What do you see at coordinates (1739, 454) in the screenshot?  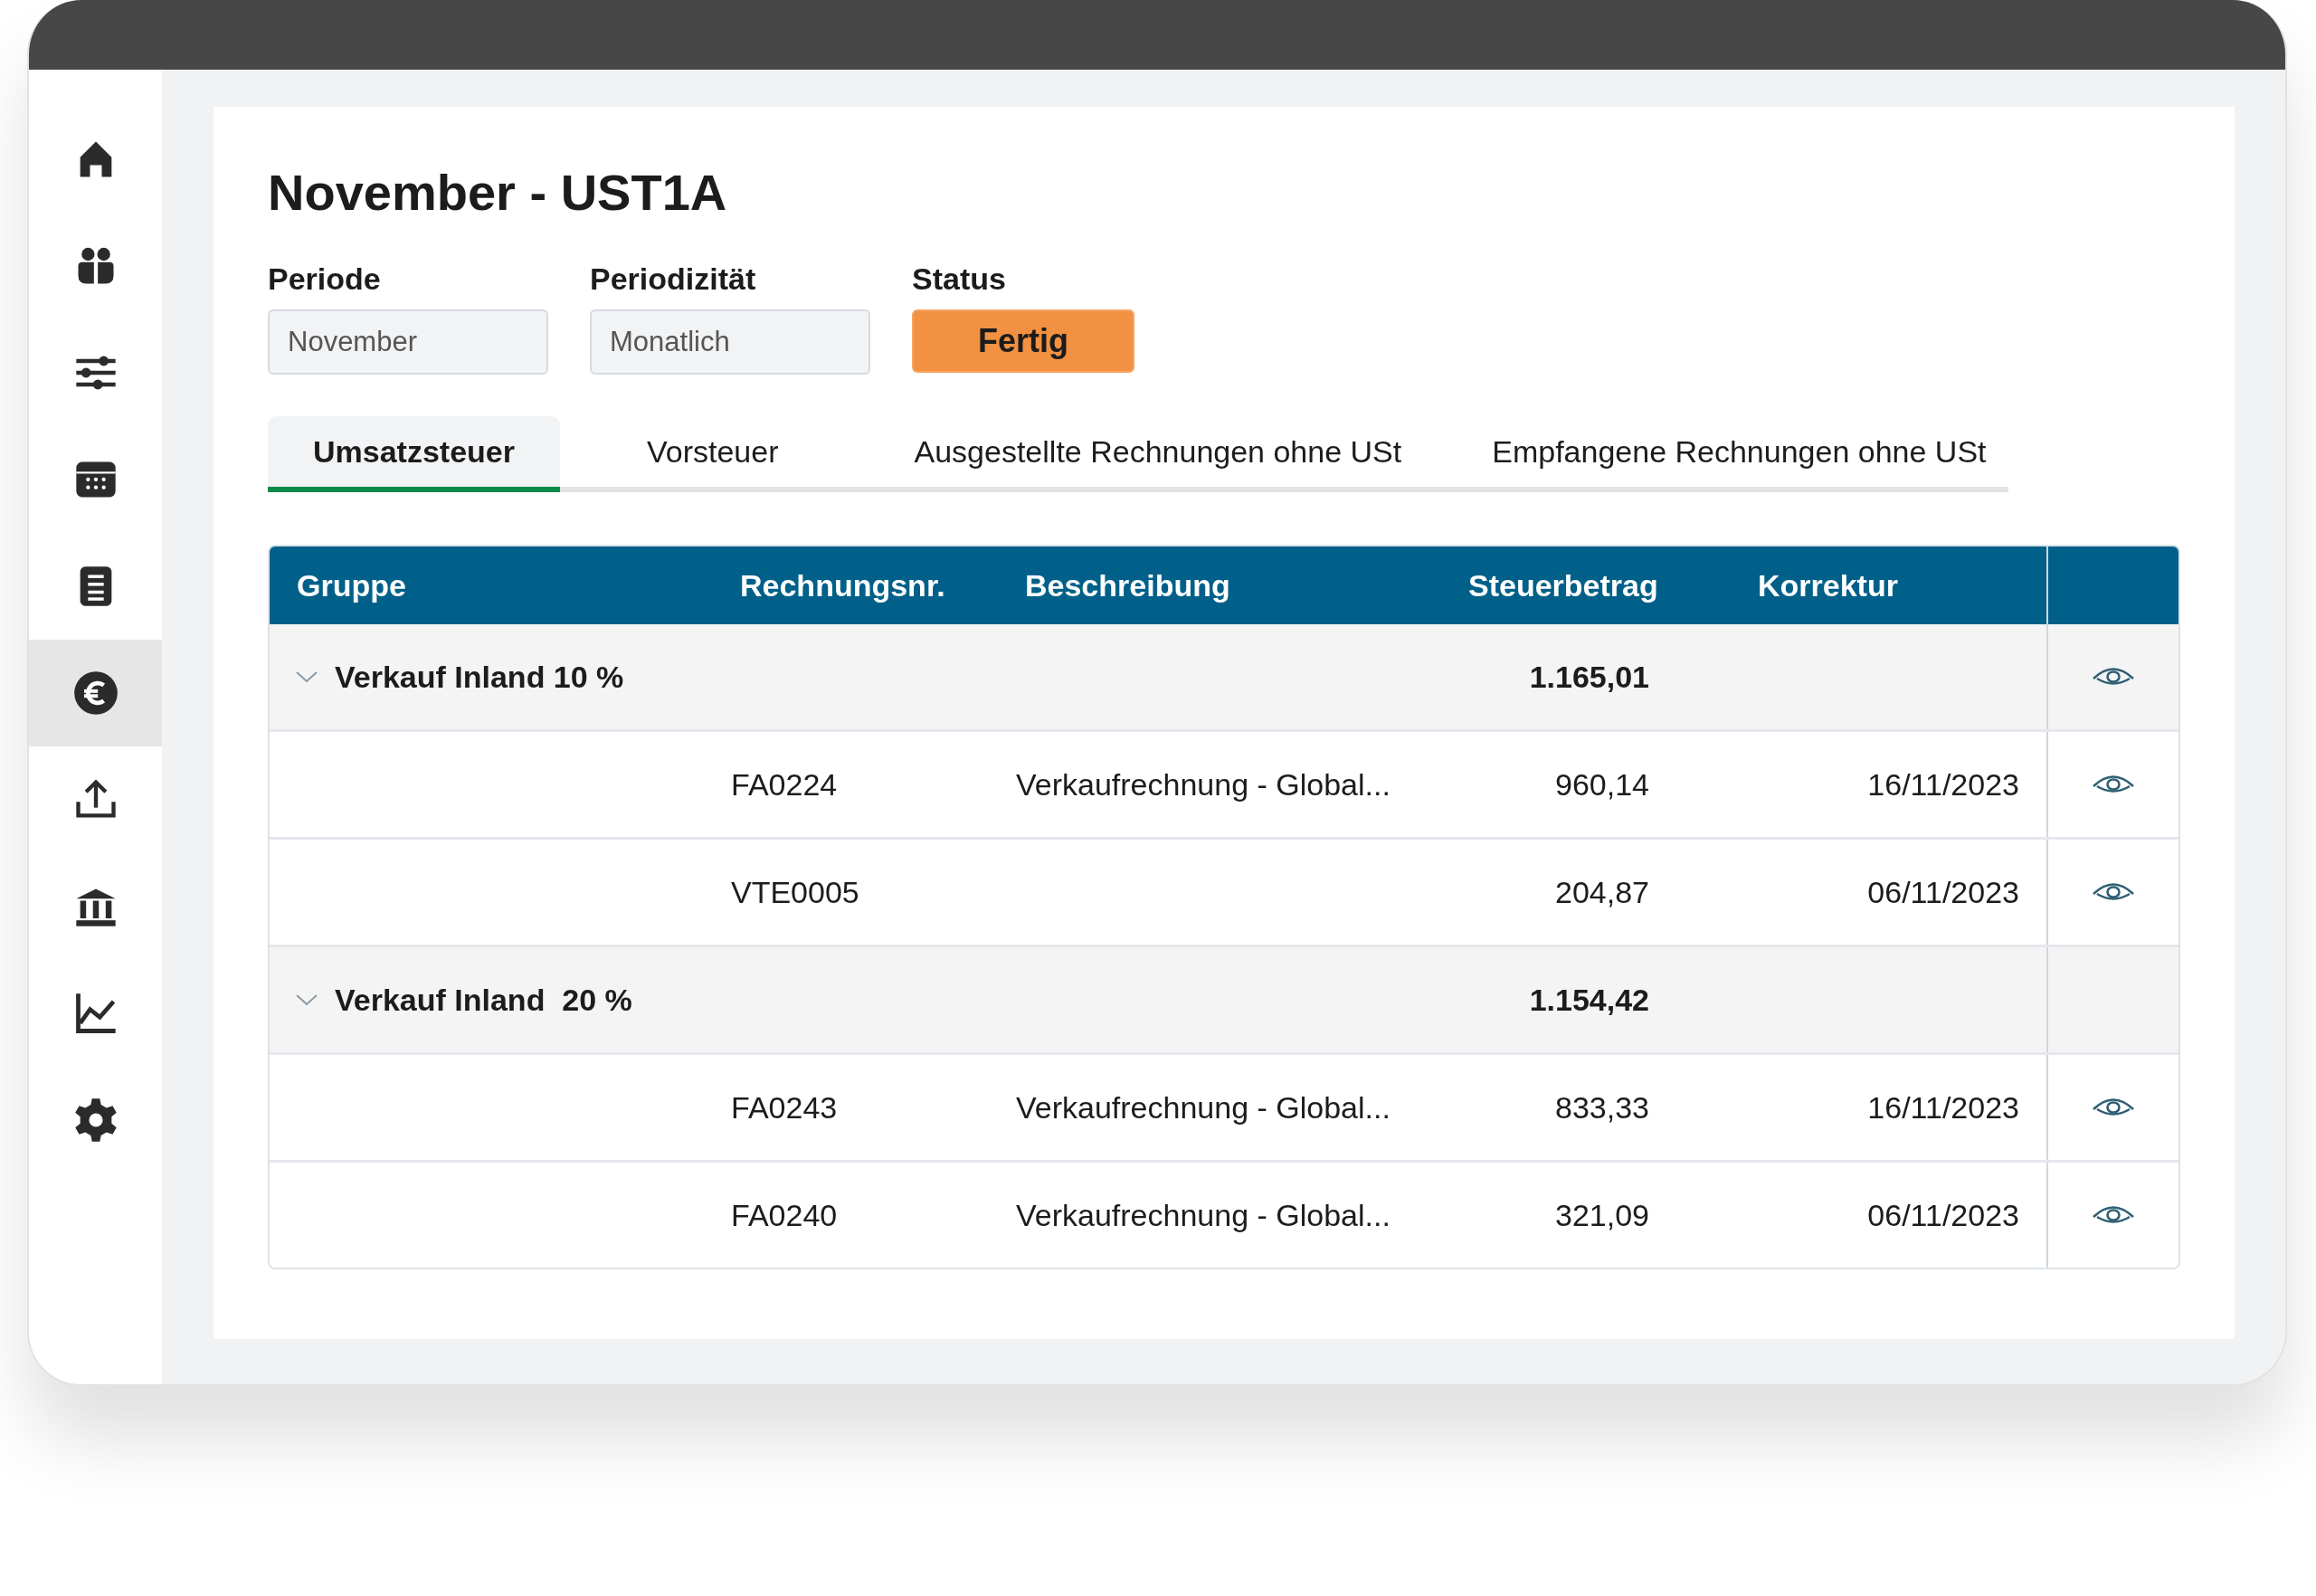 I see `tab: Empfangene Rechnungen ohne USt` at bounding box center [1739, 454].